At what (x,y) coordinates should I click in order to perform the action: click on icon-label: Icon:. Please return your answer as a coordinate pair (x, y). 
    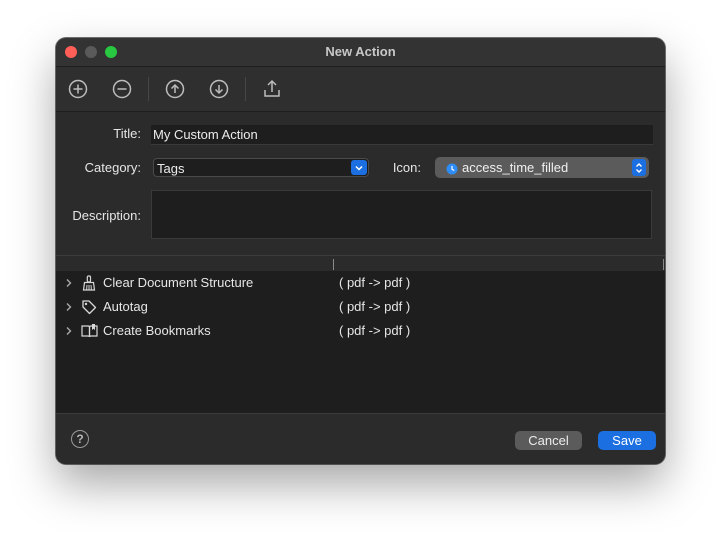
    Looking at the image, I should click on (406, 167).